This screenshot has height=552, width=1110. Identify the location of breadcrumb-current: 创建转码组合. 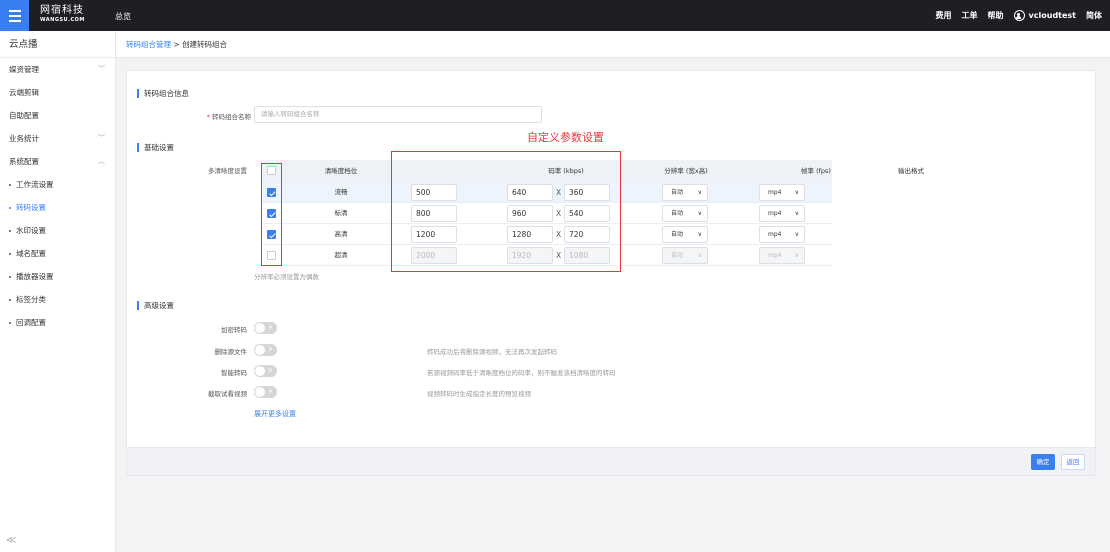
(205, 44).